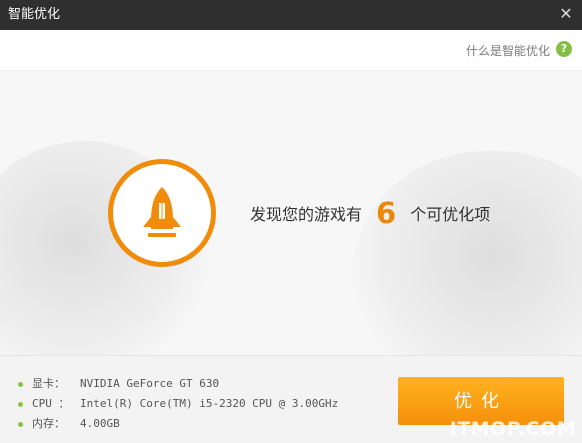 The height and width of the screenshot is (443, 582). I want to click on question-circle-icon: ?, so click(564, 49).